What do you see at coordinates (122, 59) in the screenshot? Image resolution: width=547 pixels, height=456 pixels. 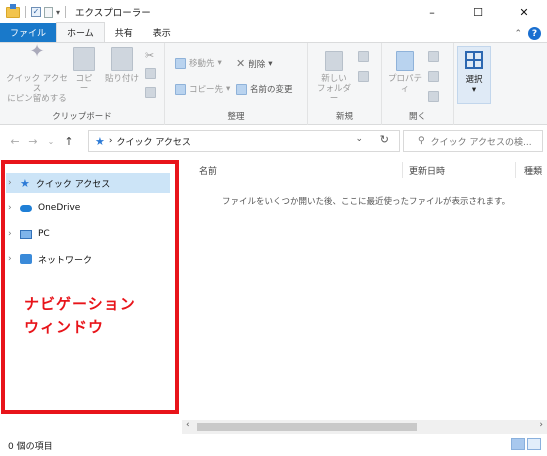 I see `paste-icon` at bounding box center [122, 59].